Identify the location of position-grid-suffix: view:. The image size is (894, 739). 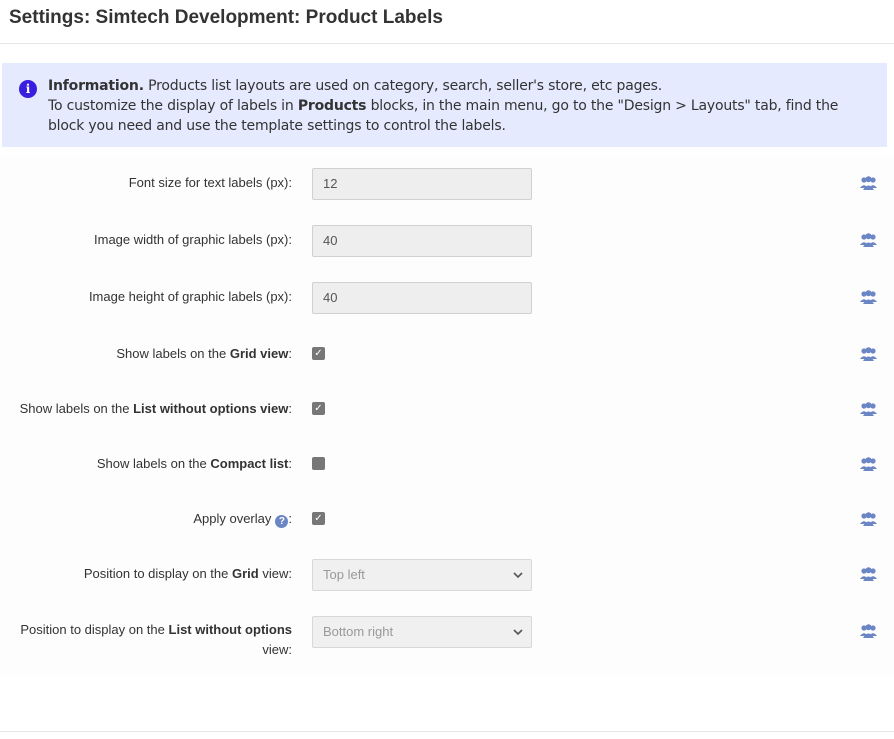
(277, 573).